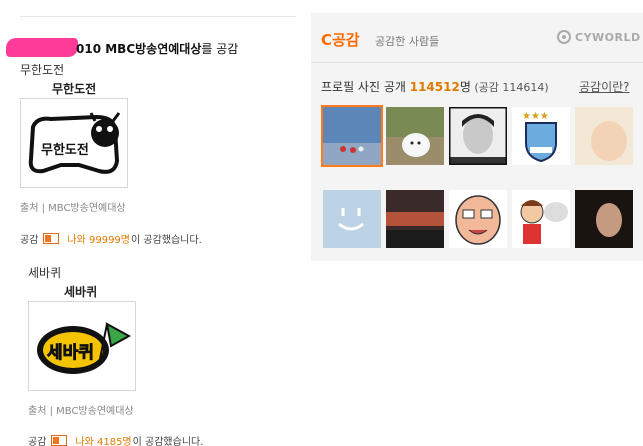 This screenshot has height=446, width=643. I want to click on muhan-logo-icon: 무한도전, so click(74, 143).